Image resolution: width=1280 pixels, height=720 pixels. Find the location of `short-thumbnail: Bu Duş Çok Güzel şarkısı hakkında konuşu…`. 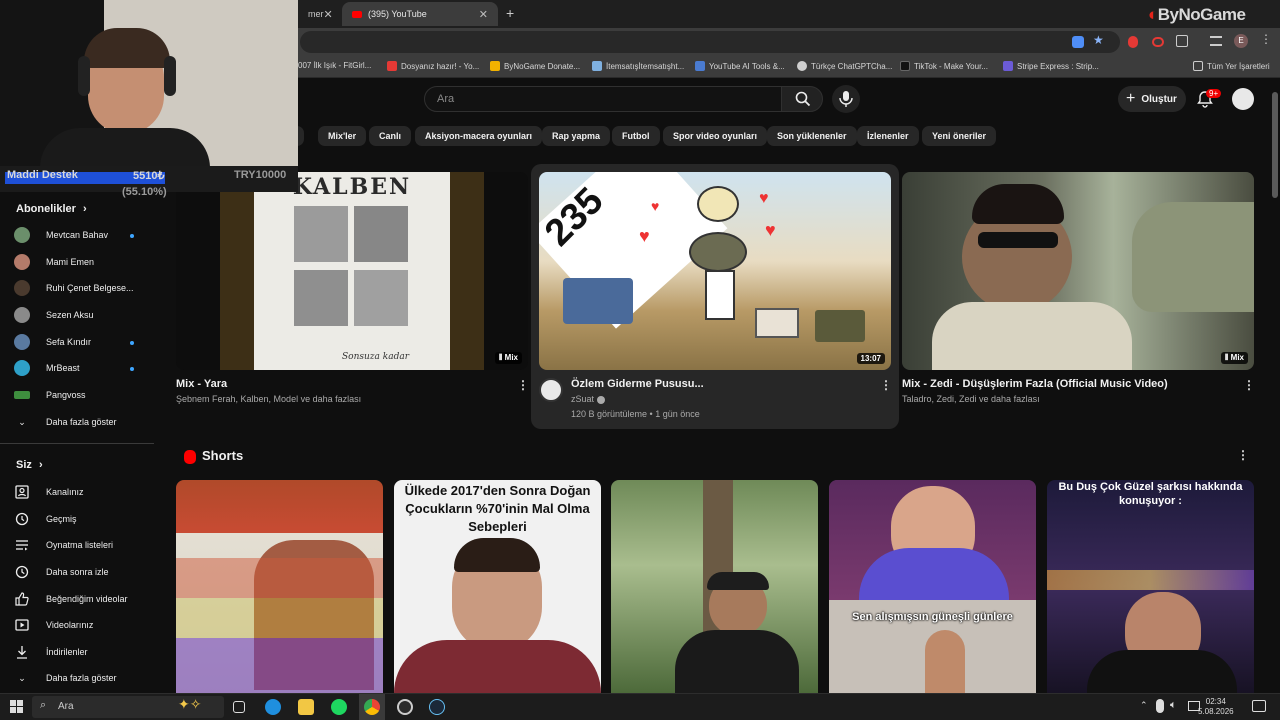

short-thumbnail: Bu Duş Çok Güzel şarkısı hakkında konuşu… is located at coordinates (1150, 586).